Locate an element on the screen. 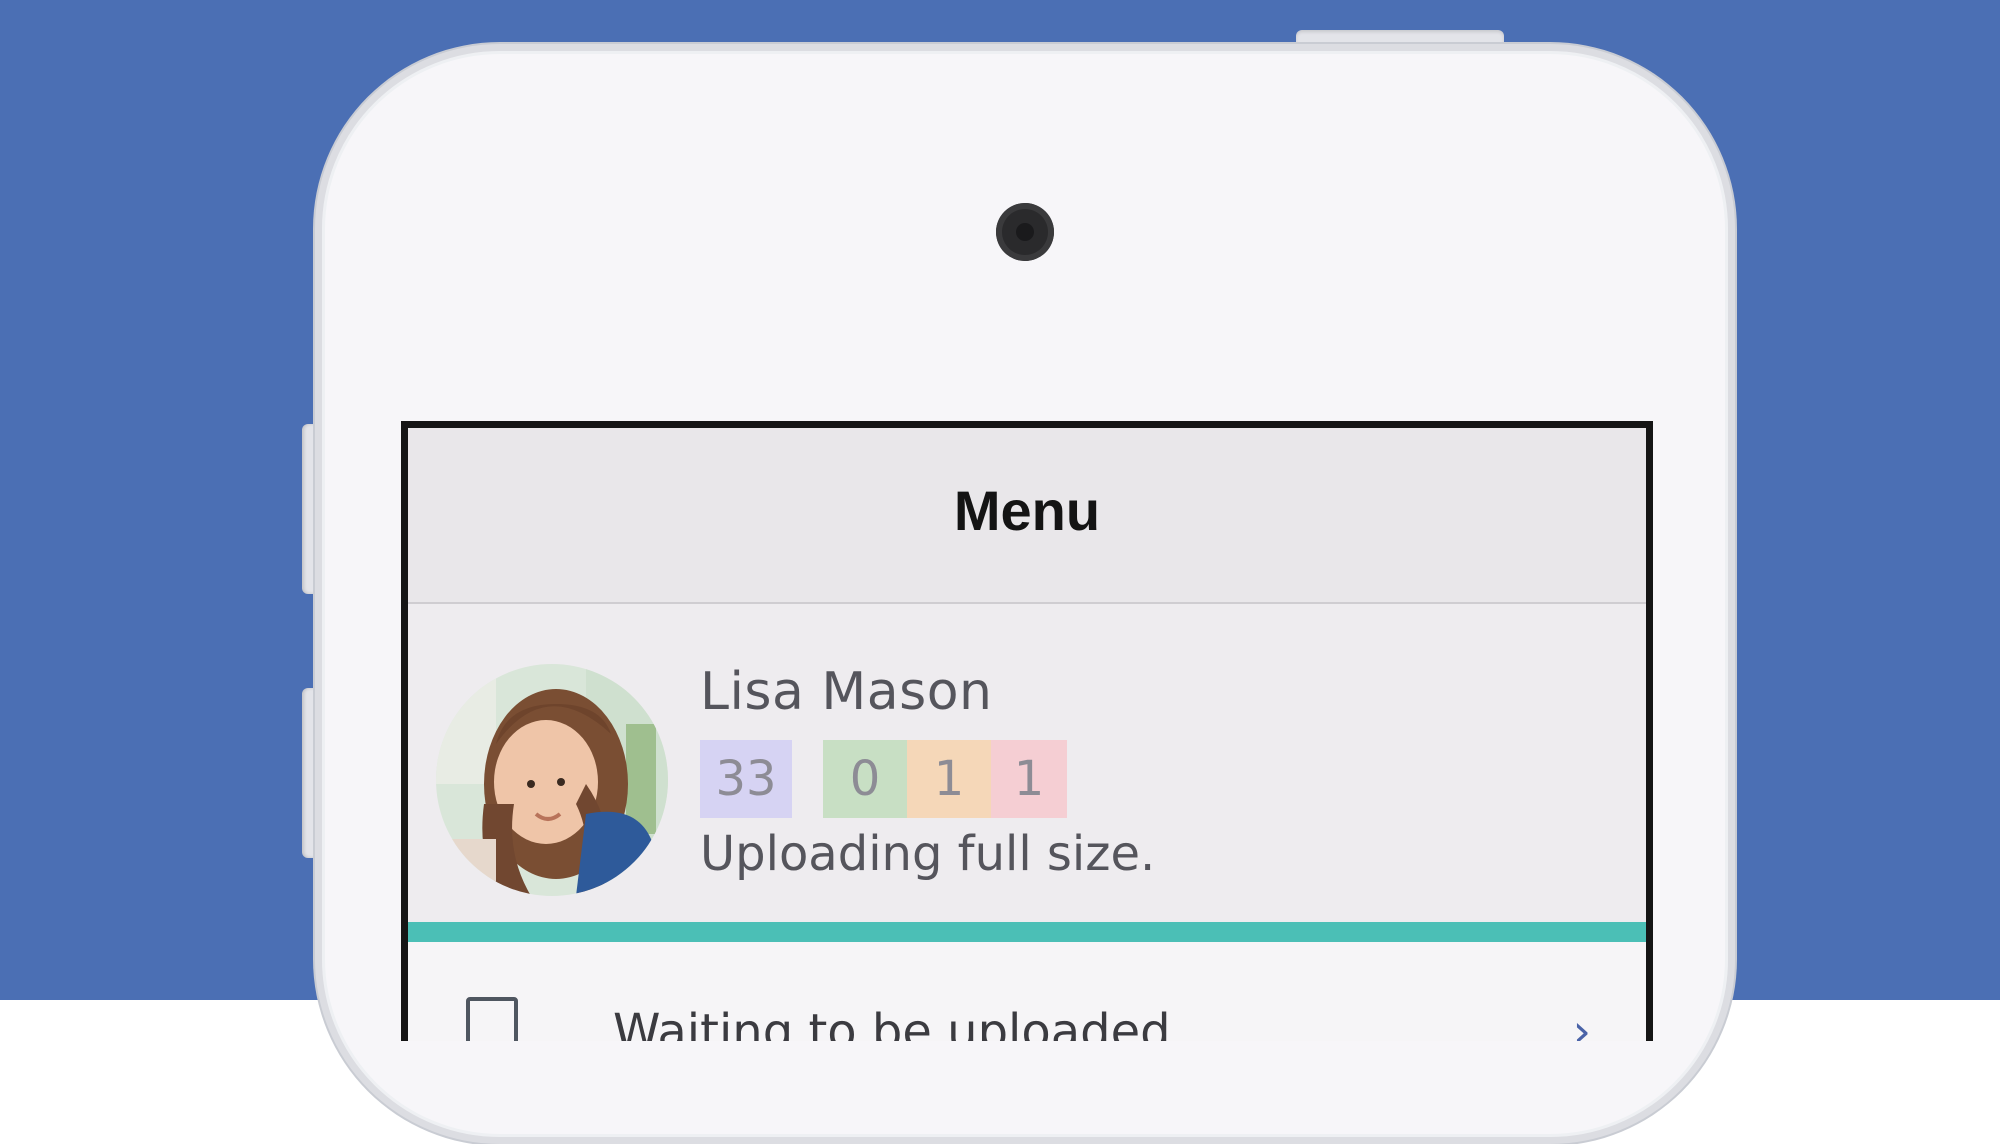 This screenshot has width=2000, height=1144. page-title: Menu is located at coordinates (1027, 510).